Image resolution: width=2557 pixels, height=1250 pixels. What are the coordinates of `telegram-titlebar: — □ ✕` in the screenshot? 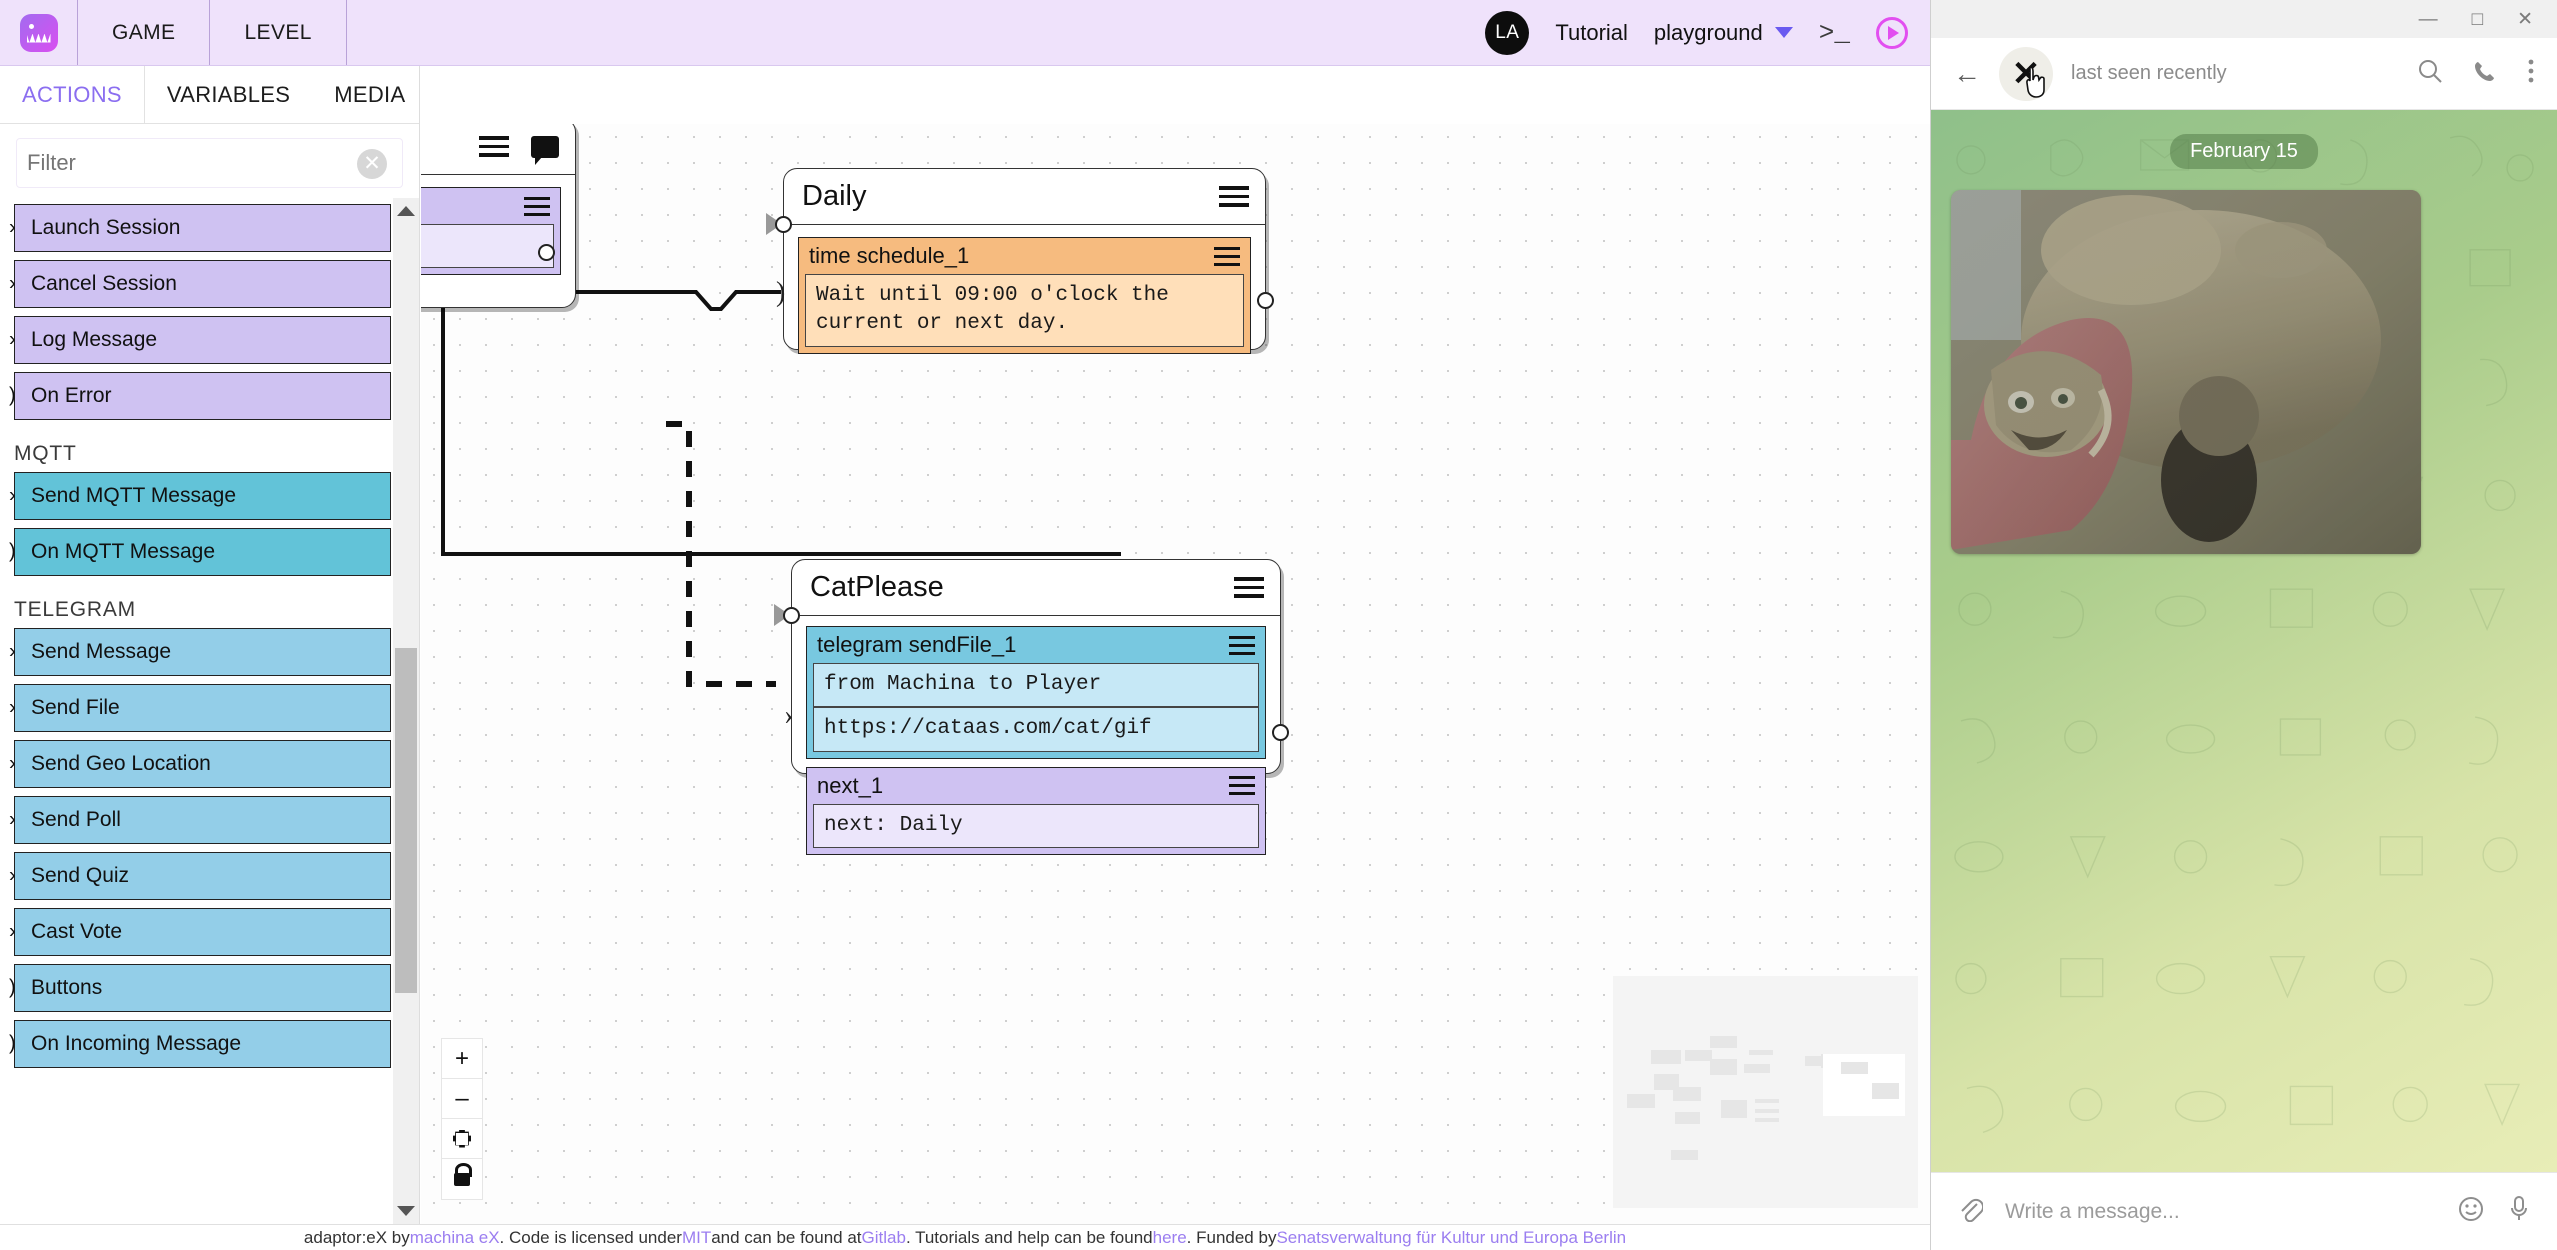 It's located at (2244, 19).